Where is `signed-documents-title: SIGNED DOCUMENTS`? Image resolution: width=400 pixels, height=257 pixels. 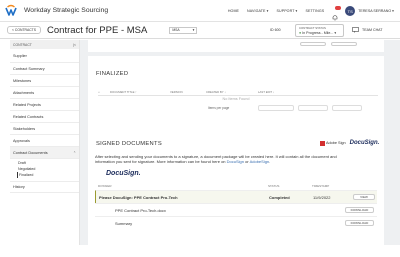 signed-documents-title: SIGNED DOCUMENTS is located at coordinates (129, 144).